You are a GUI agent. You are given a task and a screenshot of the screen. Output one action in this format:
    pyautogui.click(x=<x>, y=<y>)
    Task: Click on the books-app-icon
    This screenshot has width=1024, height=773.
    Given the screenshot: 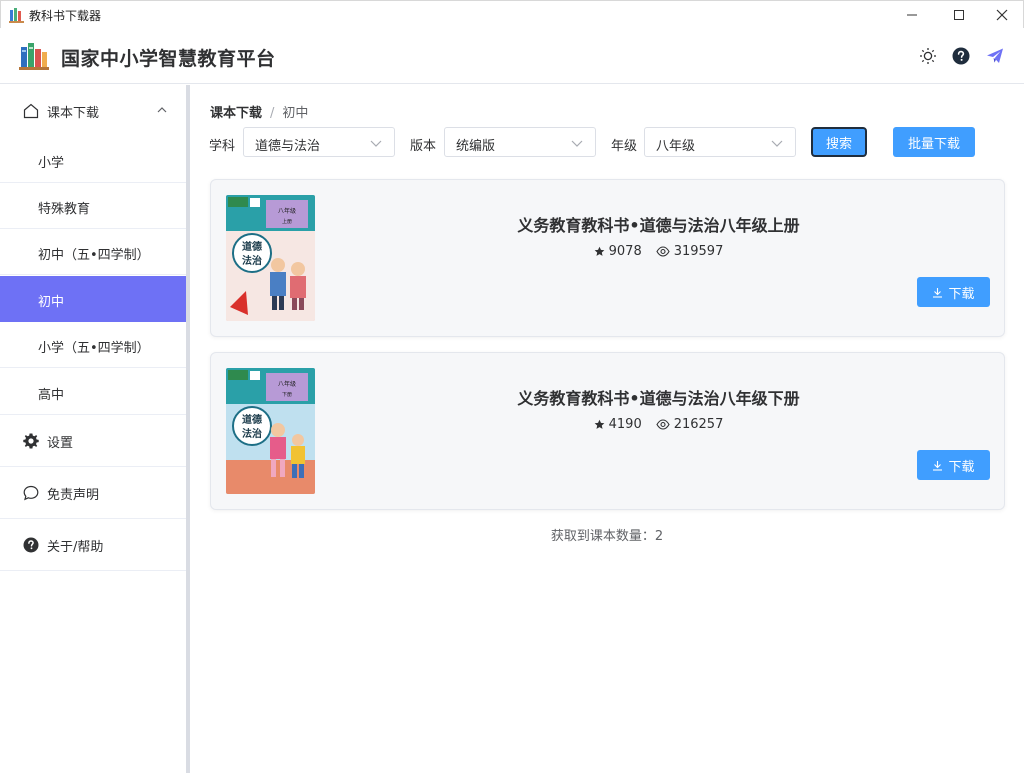 What is the action you would take?
    pyautogui.click(x=16, y=15)
    